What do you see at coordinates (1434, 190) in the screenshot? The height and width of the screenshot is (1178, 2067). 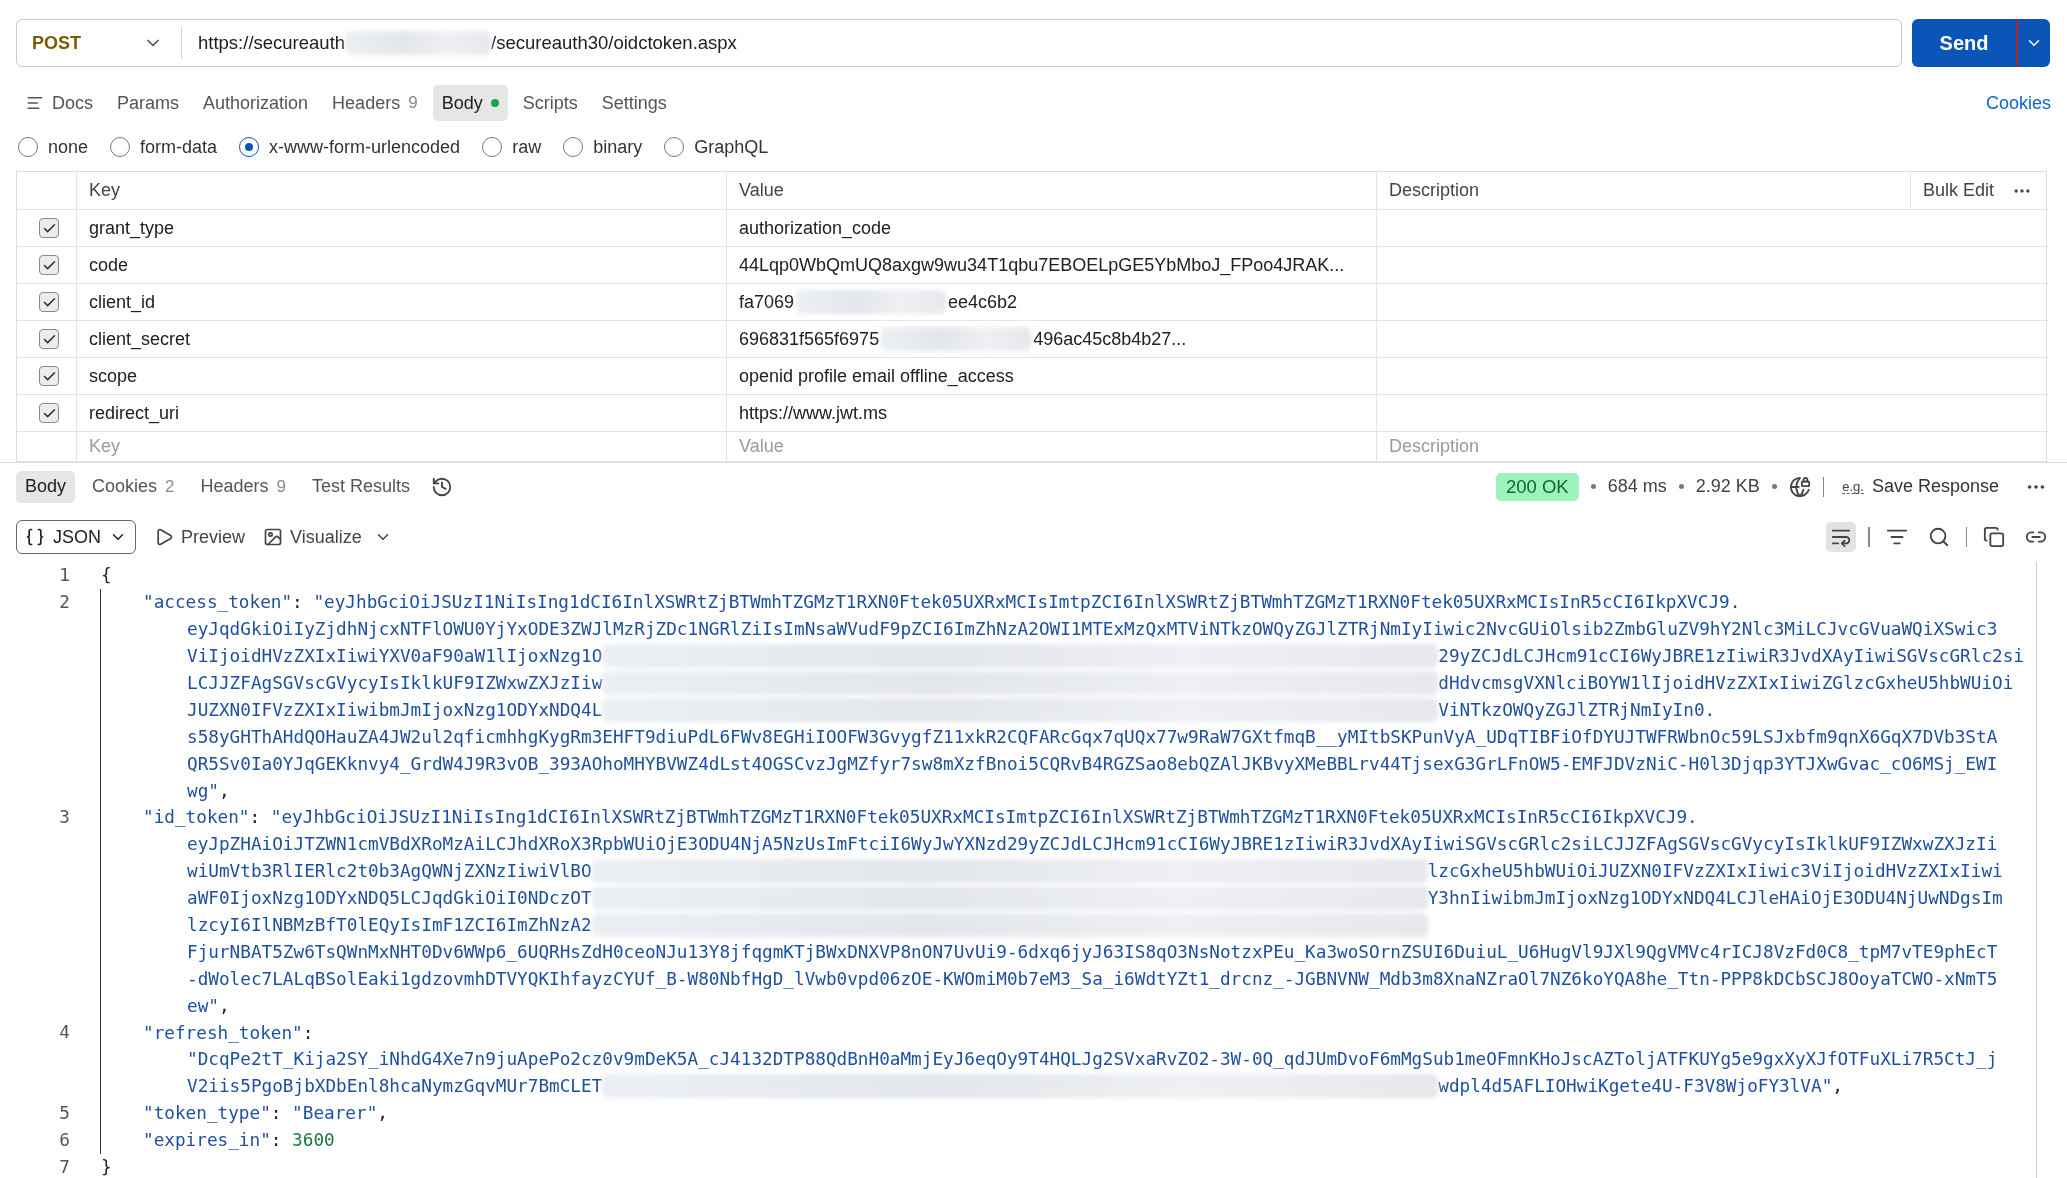 I see `column-header: Description` at bounding box center [1434, 190].